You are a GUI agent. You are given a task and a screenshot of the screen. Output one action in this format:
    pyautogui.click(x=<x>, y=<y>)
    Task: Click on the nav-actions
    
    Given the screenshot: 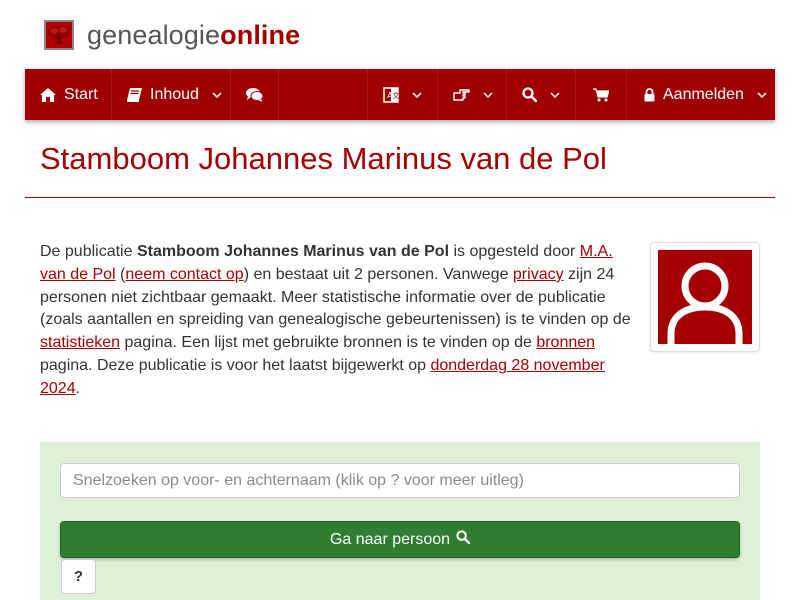 What is the action you would take?
    pyautogui.click(x=472, y=94)
    